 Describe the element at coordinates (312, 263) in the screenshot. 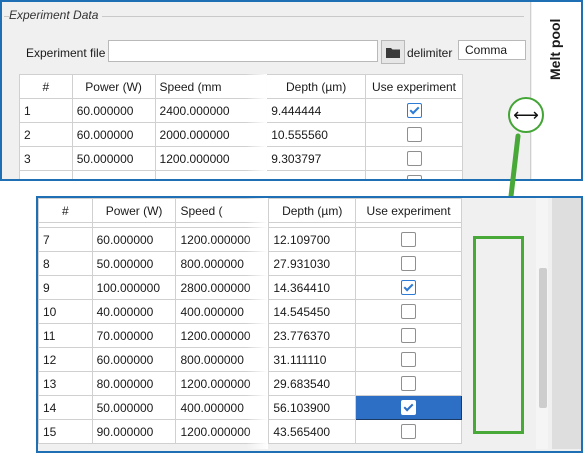

I see `cell-depth: 27.931030` at that location.